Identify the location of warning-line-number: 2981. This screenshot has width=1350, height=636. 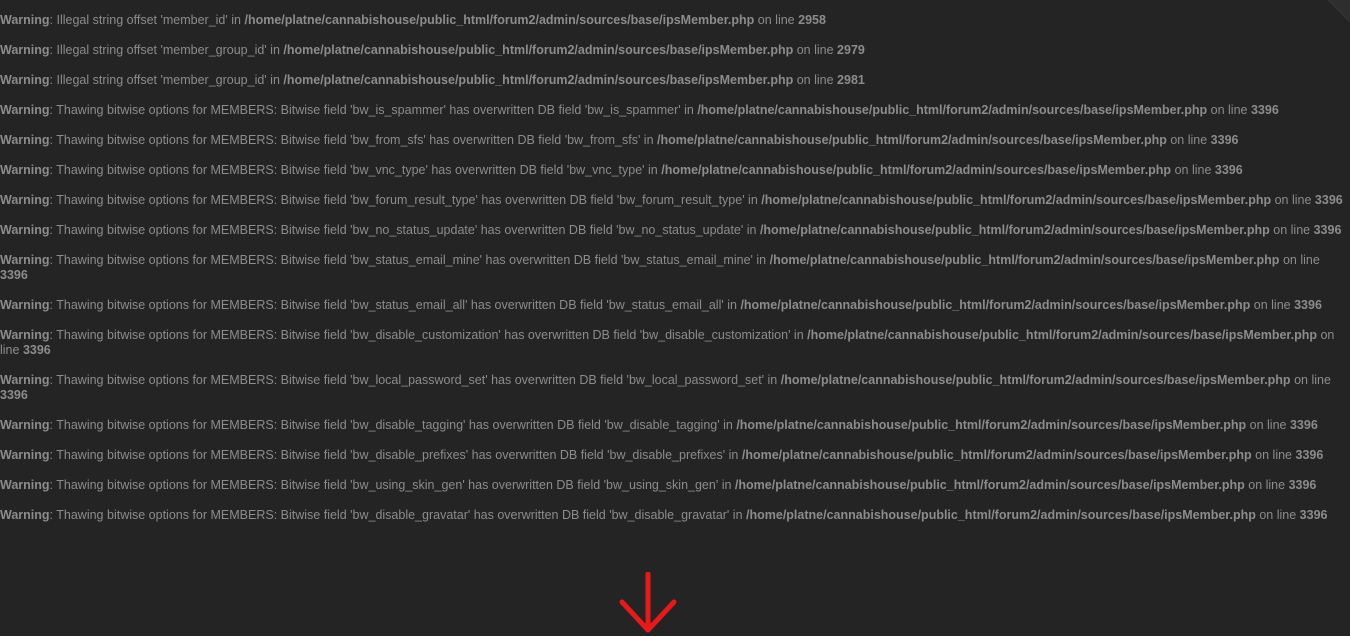
(851, 80).